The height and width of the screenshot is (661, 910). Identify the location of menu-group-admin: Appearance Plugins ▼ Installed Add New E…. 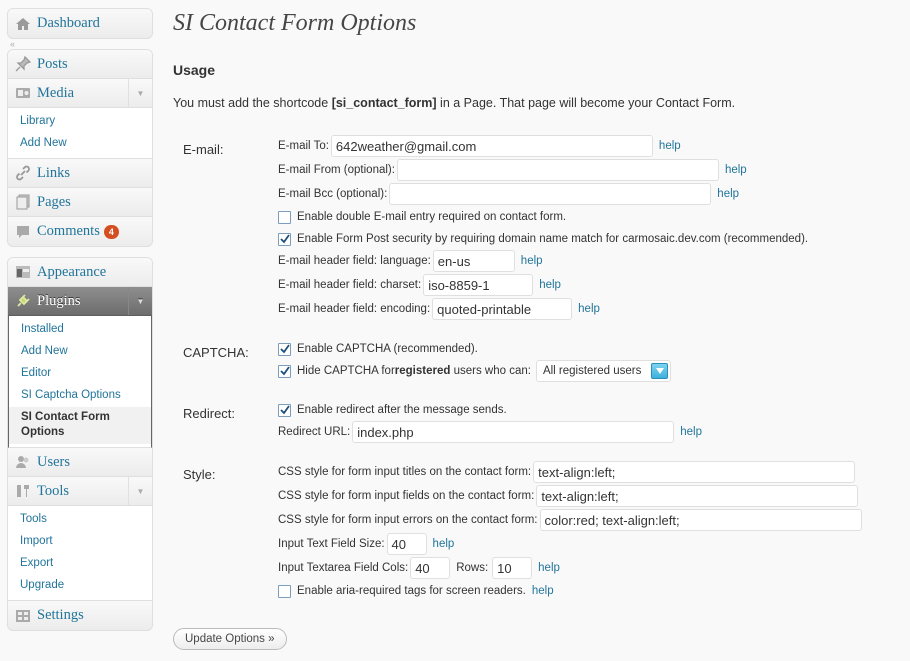
(80, 444).